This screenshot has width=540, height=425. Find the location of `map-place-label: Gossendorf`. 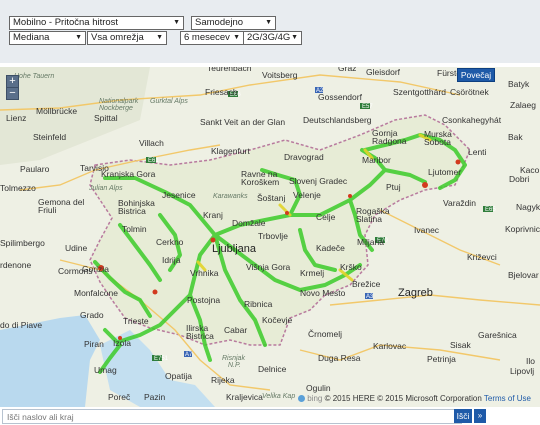

map-place-label: Gossendorf is located at coordinates (340, 97).